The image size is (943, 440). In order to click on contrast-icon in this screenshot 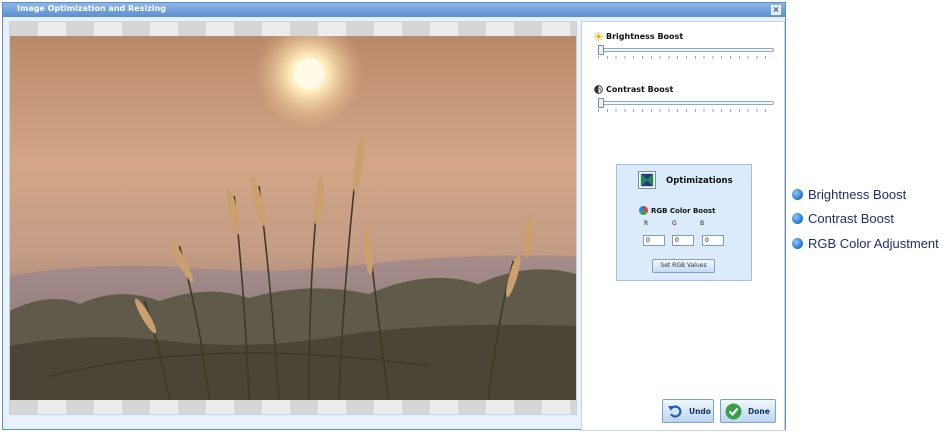, I will do `click(598, 89)`.